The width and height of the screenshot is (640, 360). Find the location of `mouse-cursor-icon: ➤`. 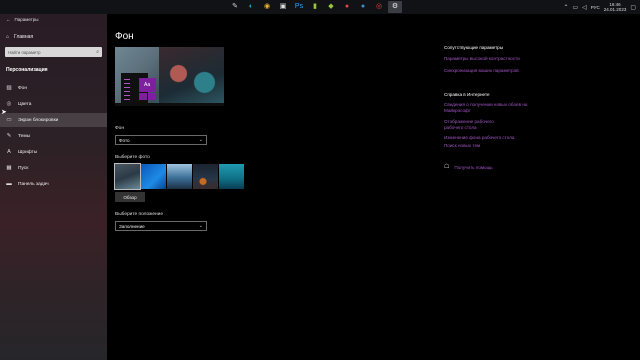

mouse-cursor-icon: ➤ is located at coordinates (4, 112).